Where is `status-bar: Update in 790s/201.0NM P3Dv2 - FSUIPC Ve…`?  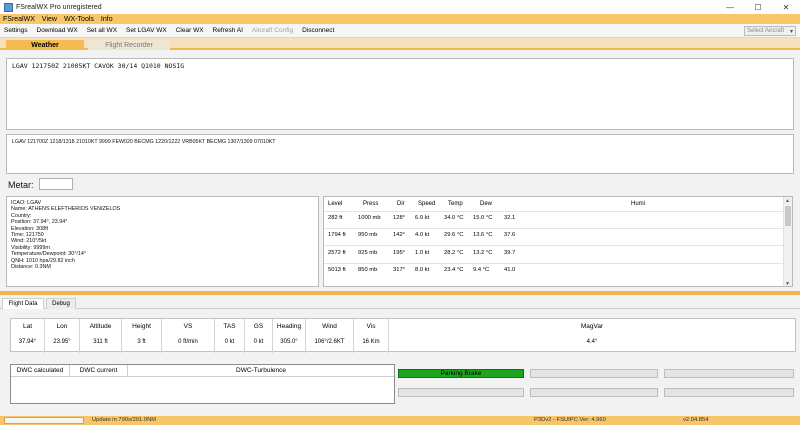
status-bar: Update in 790s/201.0NM P3Dv2 - FSUIPC Ve… is located at coordinates (400, 420).